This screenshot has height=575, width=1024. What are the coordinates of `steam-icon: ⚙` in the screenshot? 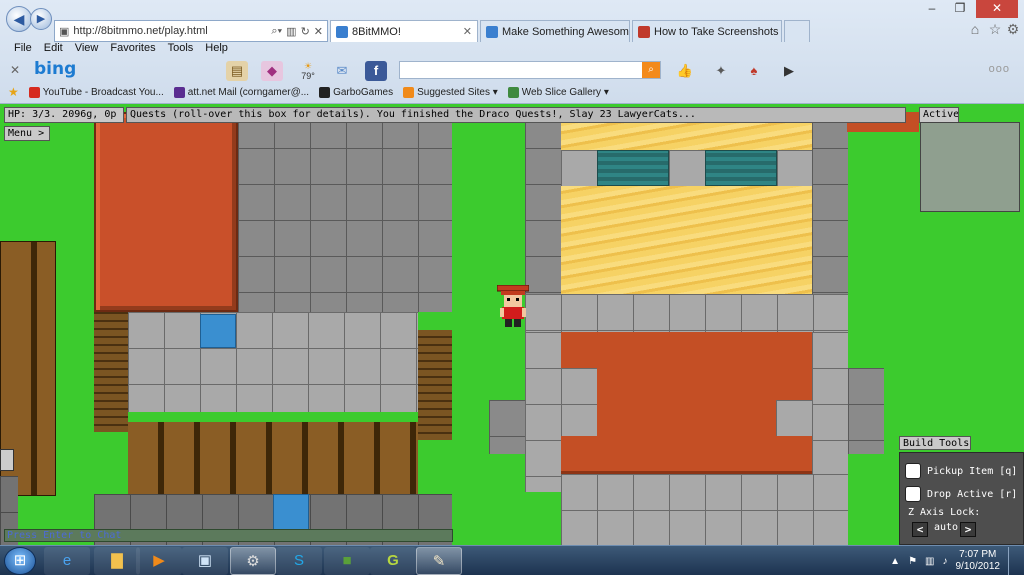 It's located at (253, 561).